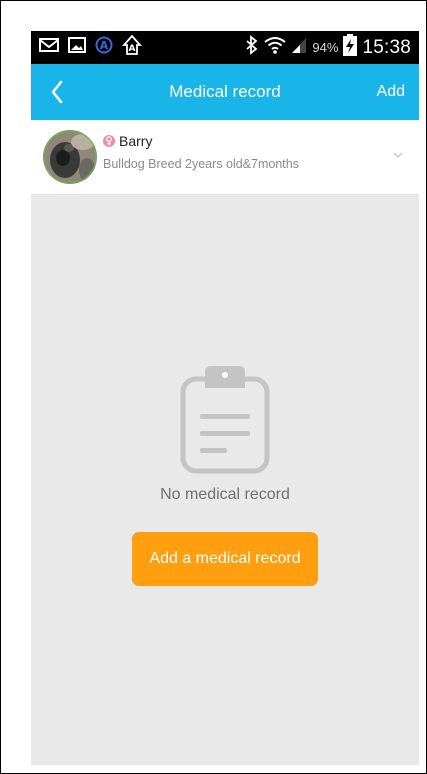 The height and width of the screenshot is (774, 427). What do you see at coordinates (201, 164) in the screenshot?
I see `pet-description: Bulldog Breed 2years old&7months` at bounding box center [201, 164].